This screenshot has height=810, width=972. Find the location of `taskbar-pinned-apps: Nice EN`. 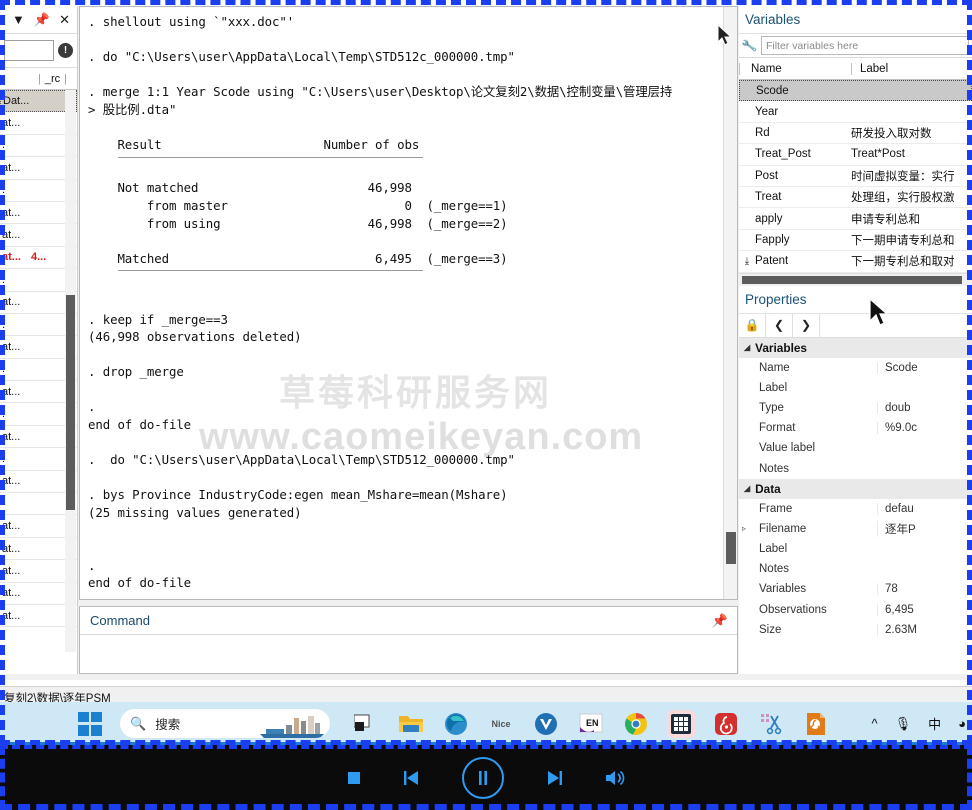

taskbar-pinned-apps: Nice EN is located at coordinates (591, 727).